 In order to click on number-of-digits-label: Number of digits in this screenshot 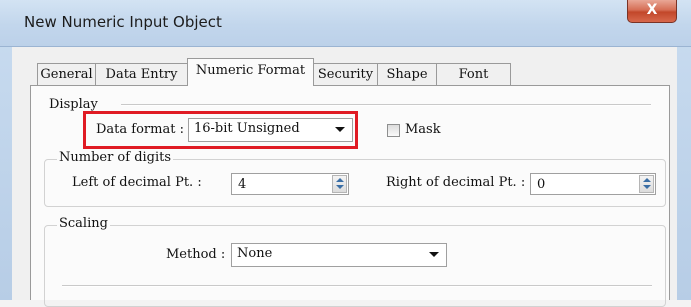, I will do `click(115, 157)`.